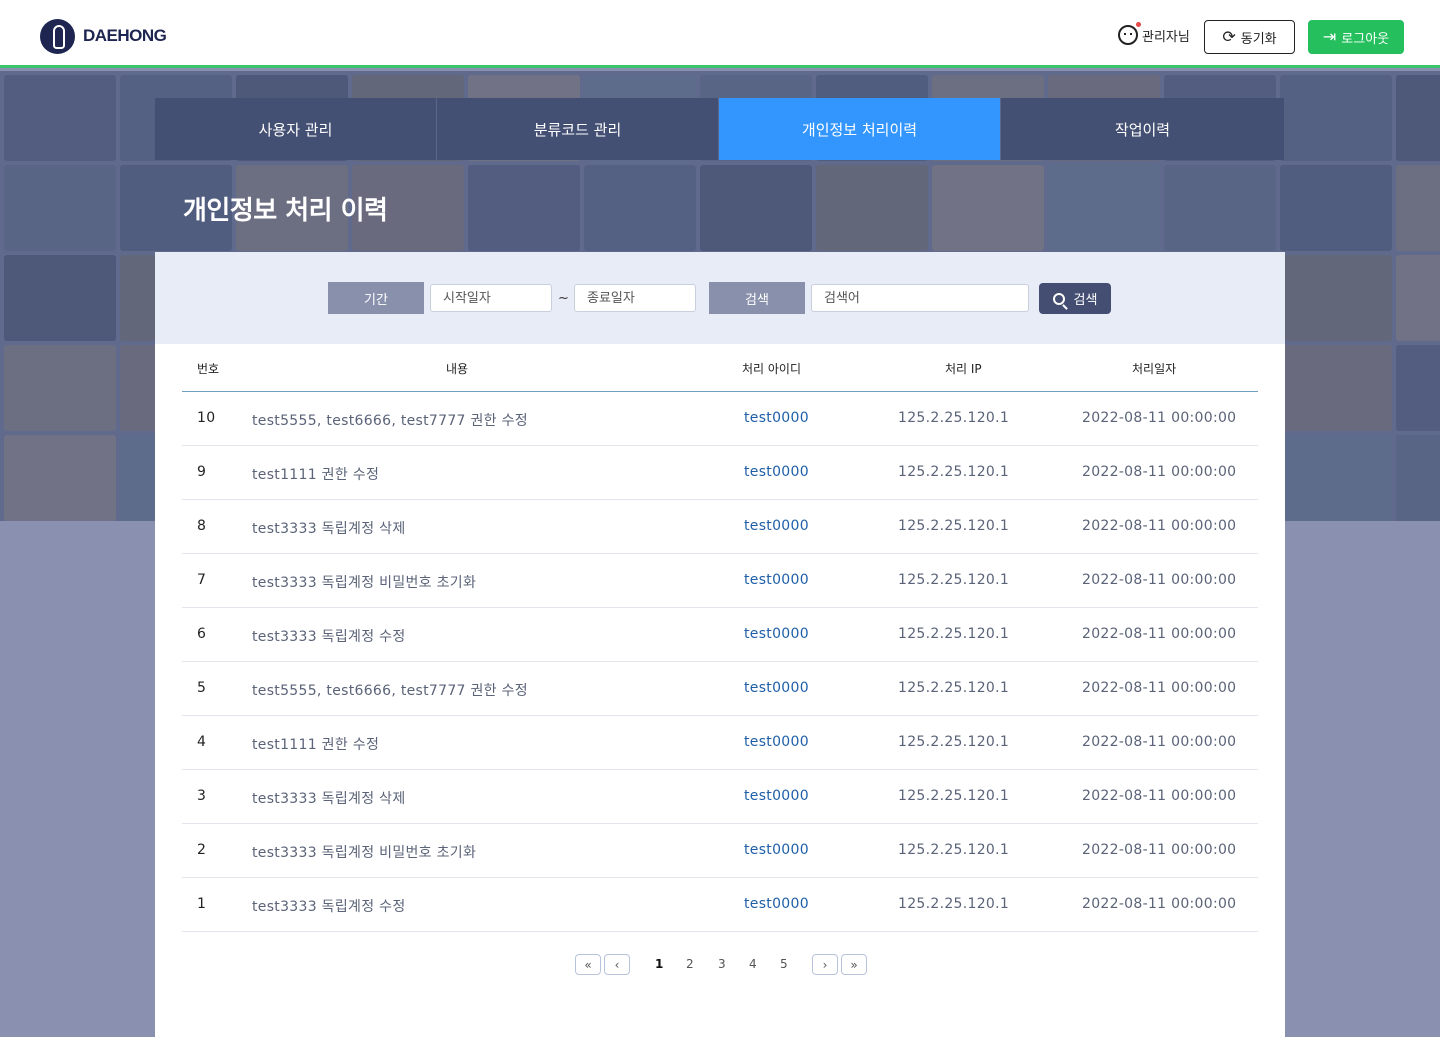  What do you see at coordinates (617, 964) in the screenshot?
I see `prev-page-button: ‹` at bounding box center [617, 964].